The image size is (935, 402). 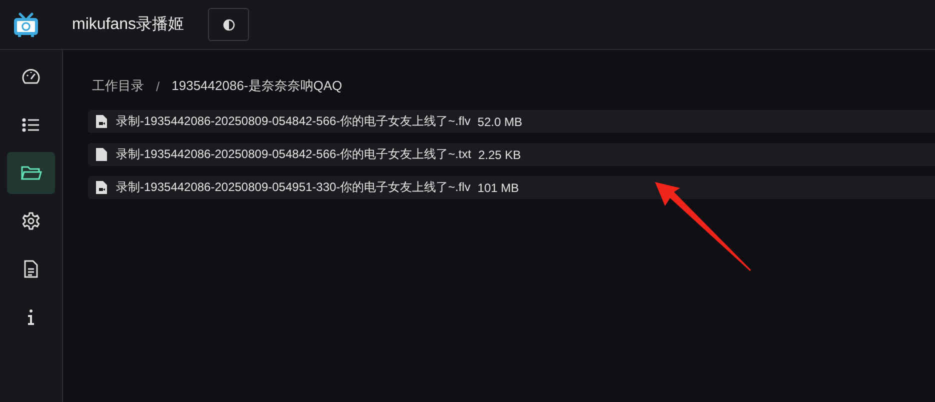 I want to click on file-row: 录制-1935442086-20250809-054951-330-你的电子女友上线了~.flv 101 MB, so click(x=511, y=187).